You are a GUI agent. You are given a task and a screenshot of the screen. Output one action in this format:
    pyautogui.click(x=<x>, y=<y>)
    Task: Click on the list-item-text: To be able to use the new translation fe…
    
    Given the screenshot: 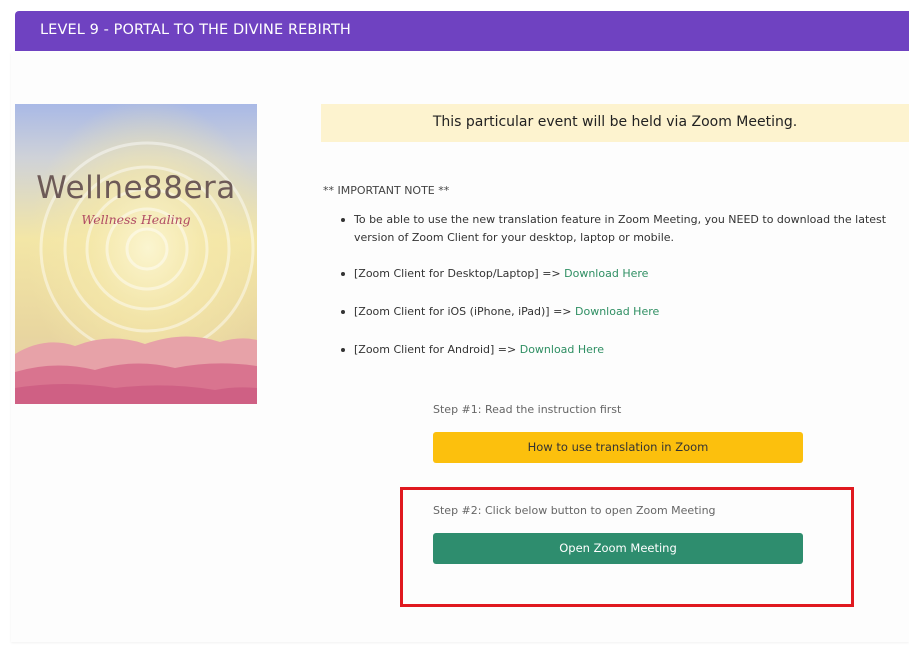 What is the action you would take?
    pyautogui.click(x=620, y=228)
    